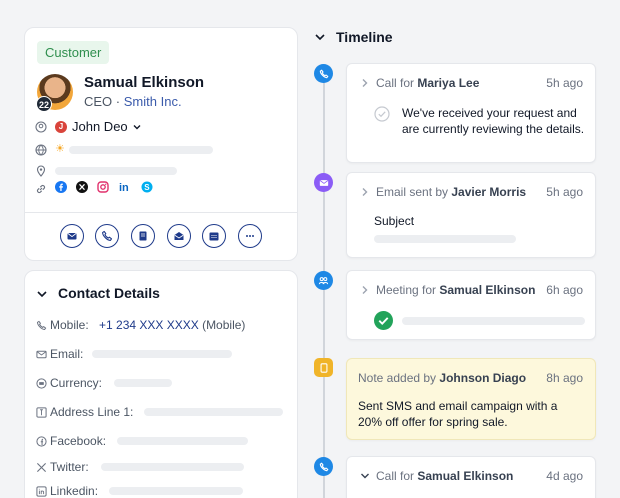 This screenshot has width=620, height=498. Describe the element at coordinates (176, 491) in the screenshot. I see `linkedin-value-placeholder` at that location.